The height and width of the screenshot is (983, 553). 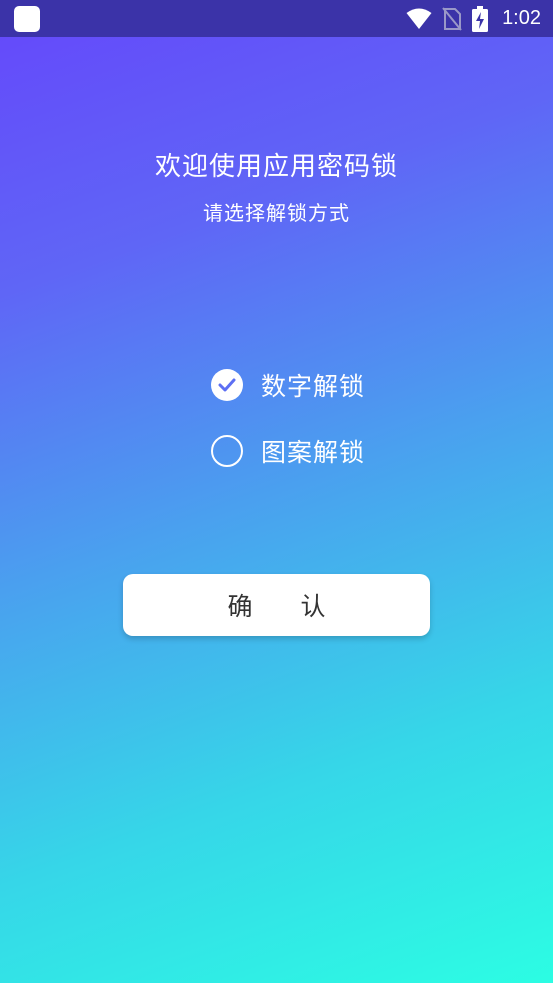 What do you see at coordinates (480, 18) in the screenshot?
I see `battery-charging-icon` at bounding box center [480, 18].